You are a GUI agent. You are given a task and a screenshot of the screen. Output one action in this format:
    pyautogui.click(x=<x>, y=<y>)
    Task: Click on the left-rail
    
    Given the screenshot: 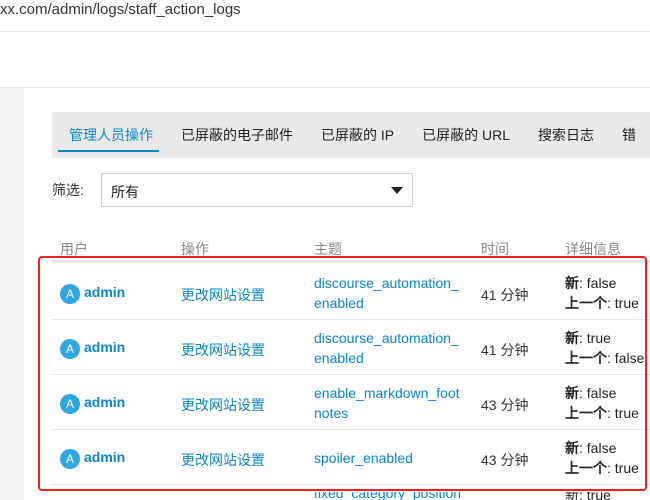 What is the action you would take?
    pyautogui.click(x=12, y=294)
    